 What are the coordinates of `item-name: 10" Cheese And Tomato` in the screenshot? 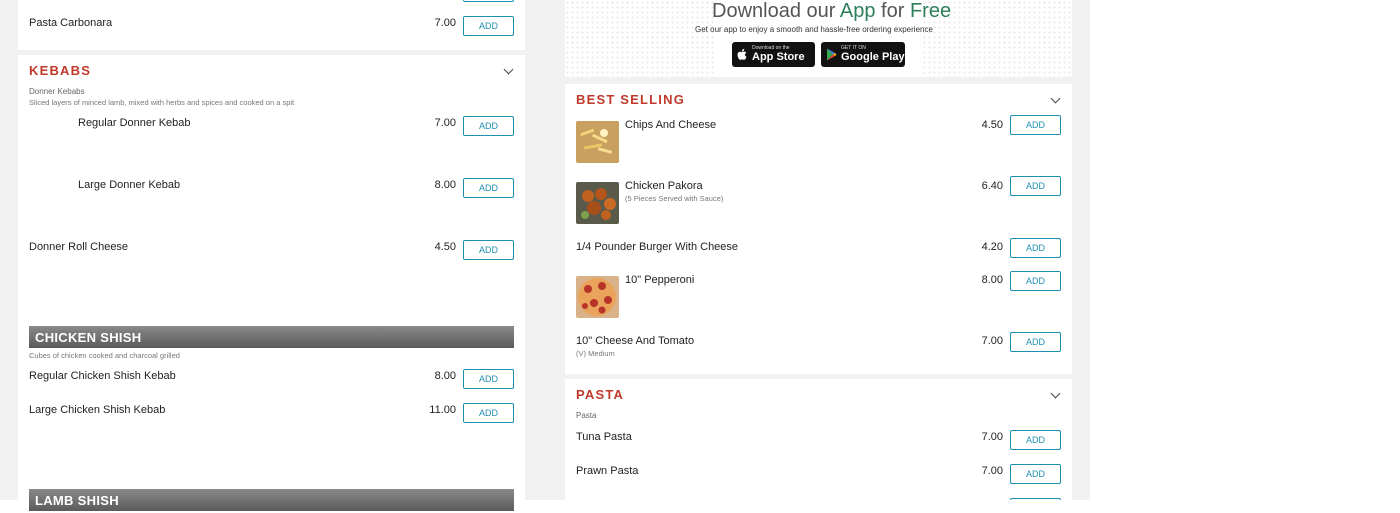 It's located at (635, 341).